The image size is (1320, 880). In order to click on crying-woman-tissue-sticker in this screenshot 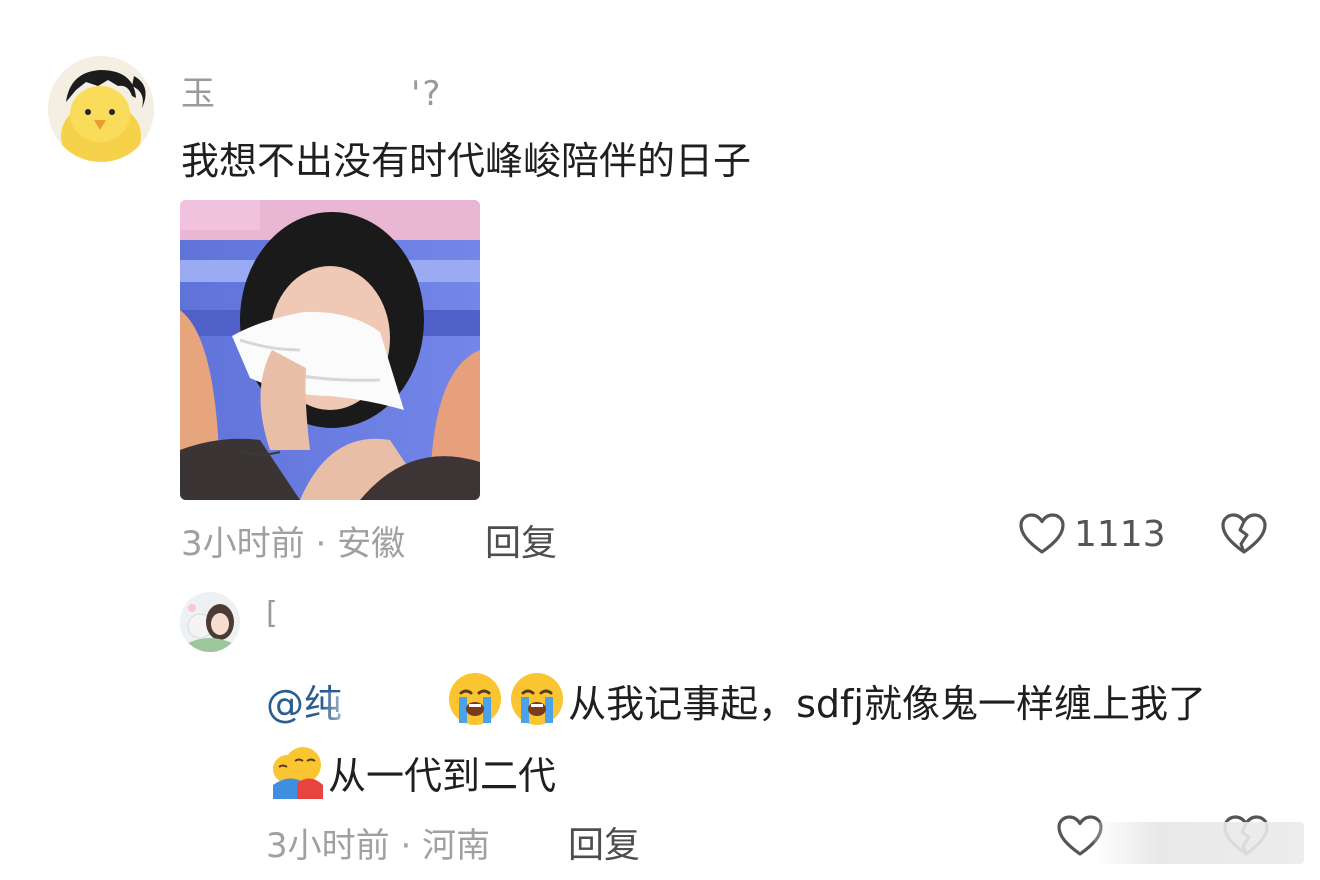, I will do `click(330, 350)`.